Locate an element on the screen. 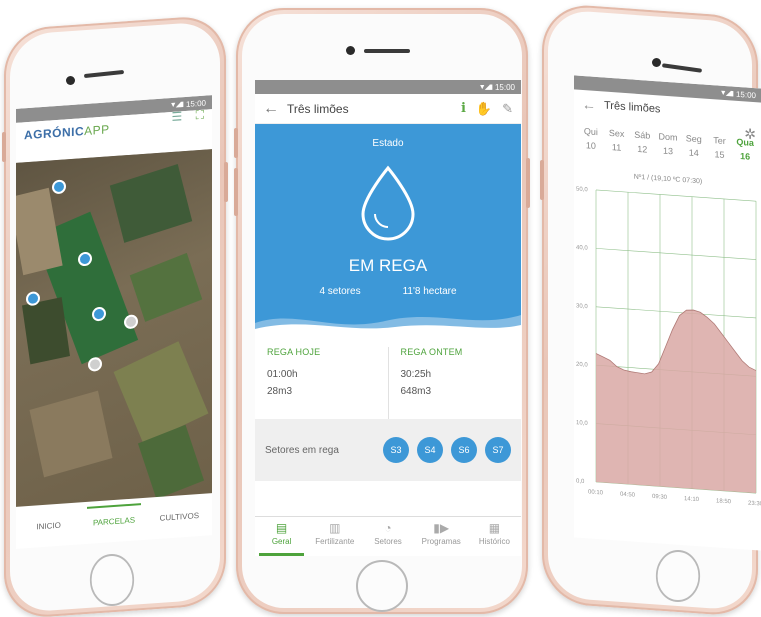  day-item: Dom 13 is located at coordinates (668, 148).